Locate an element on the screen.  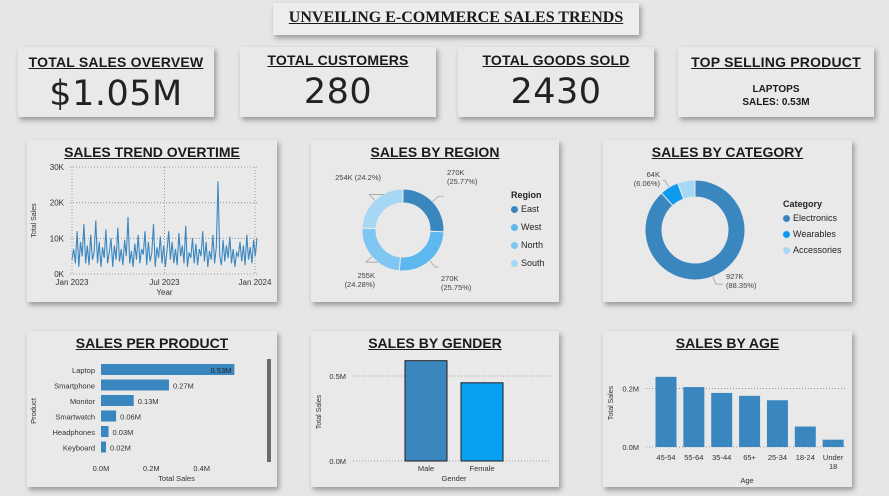
age-category-label: 65+ is located at coordinates (749, 457).